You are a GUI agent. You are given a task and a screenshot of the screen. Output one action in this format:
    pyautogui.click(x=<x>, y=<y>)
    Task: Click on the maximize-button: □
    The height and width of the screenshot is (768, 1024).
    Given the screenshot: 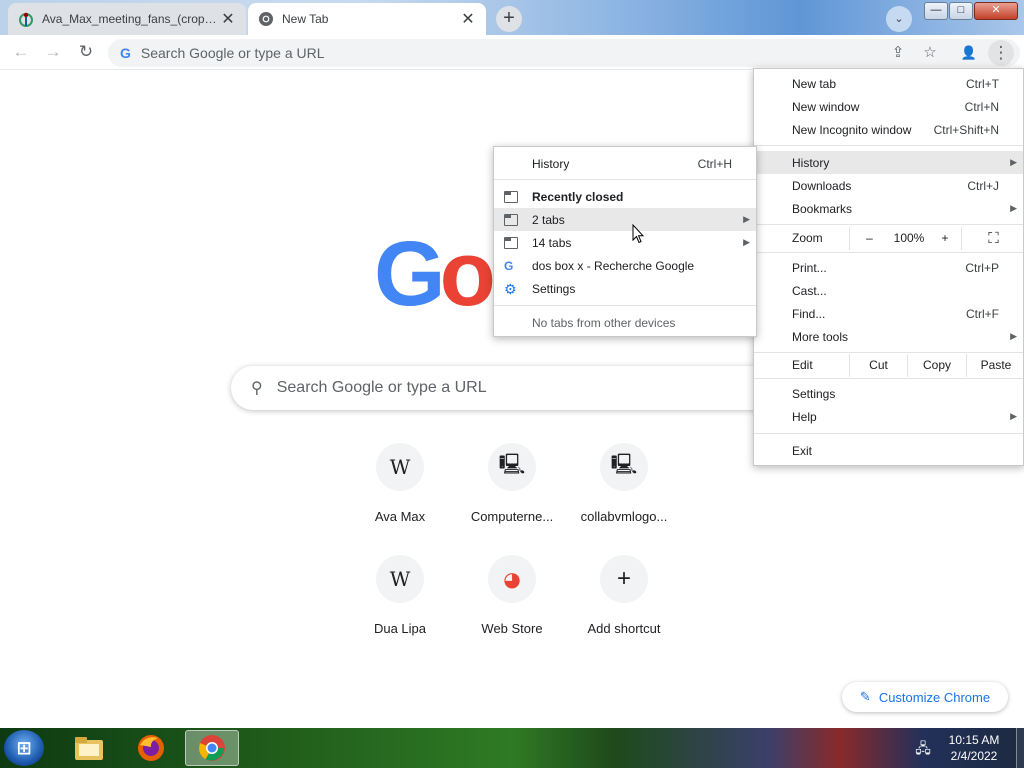 What is the action you would take?
    pyautogui.click(x=961, y=11)
    